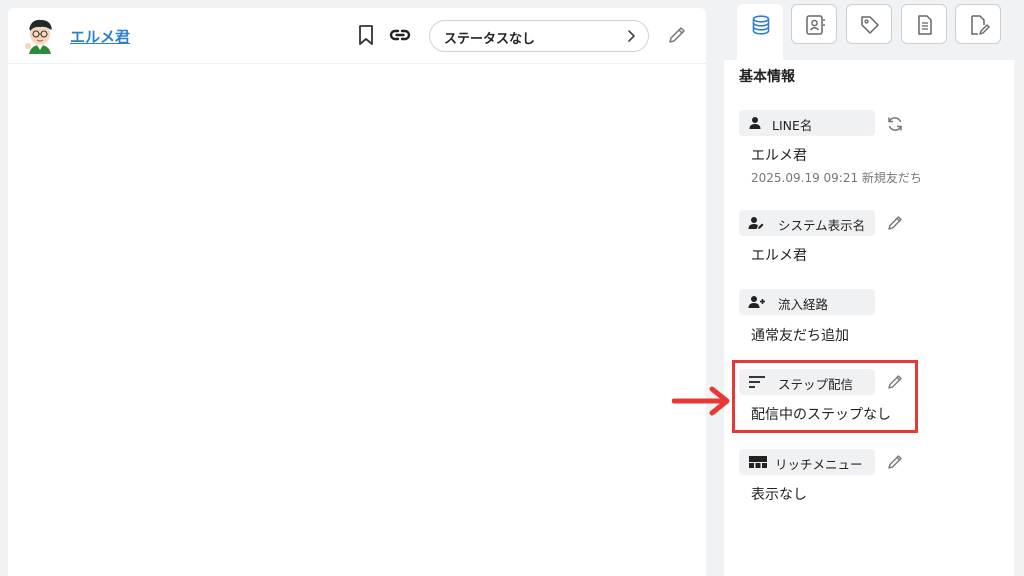  Describe the element at coordinates (807, 123) in the screenshot. I see `line-name-label: LINE名` at that location.